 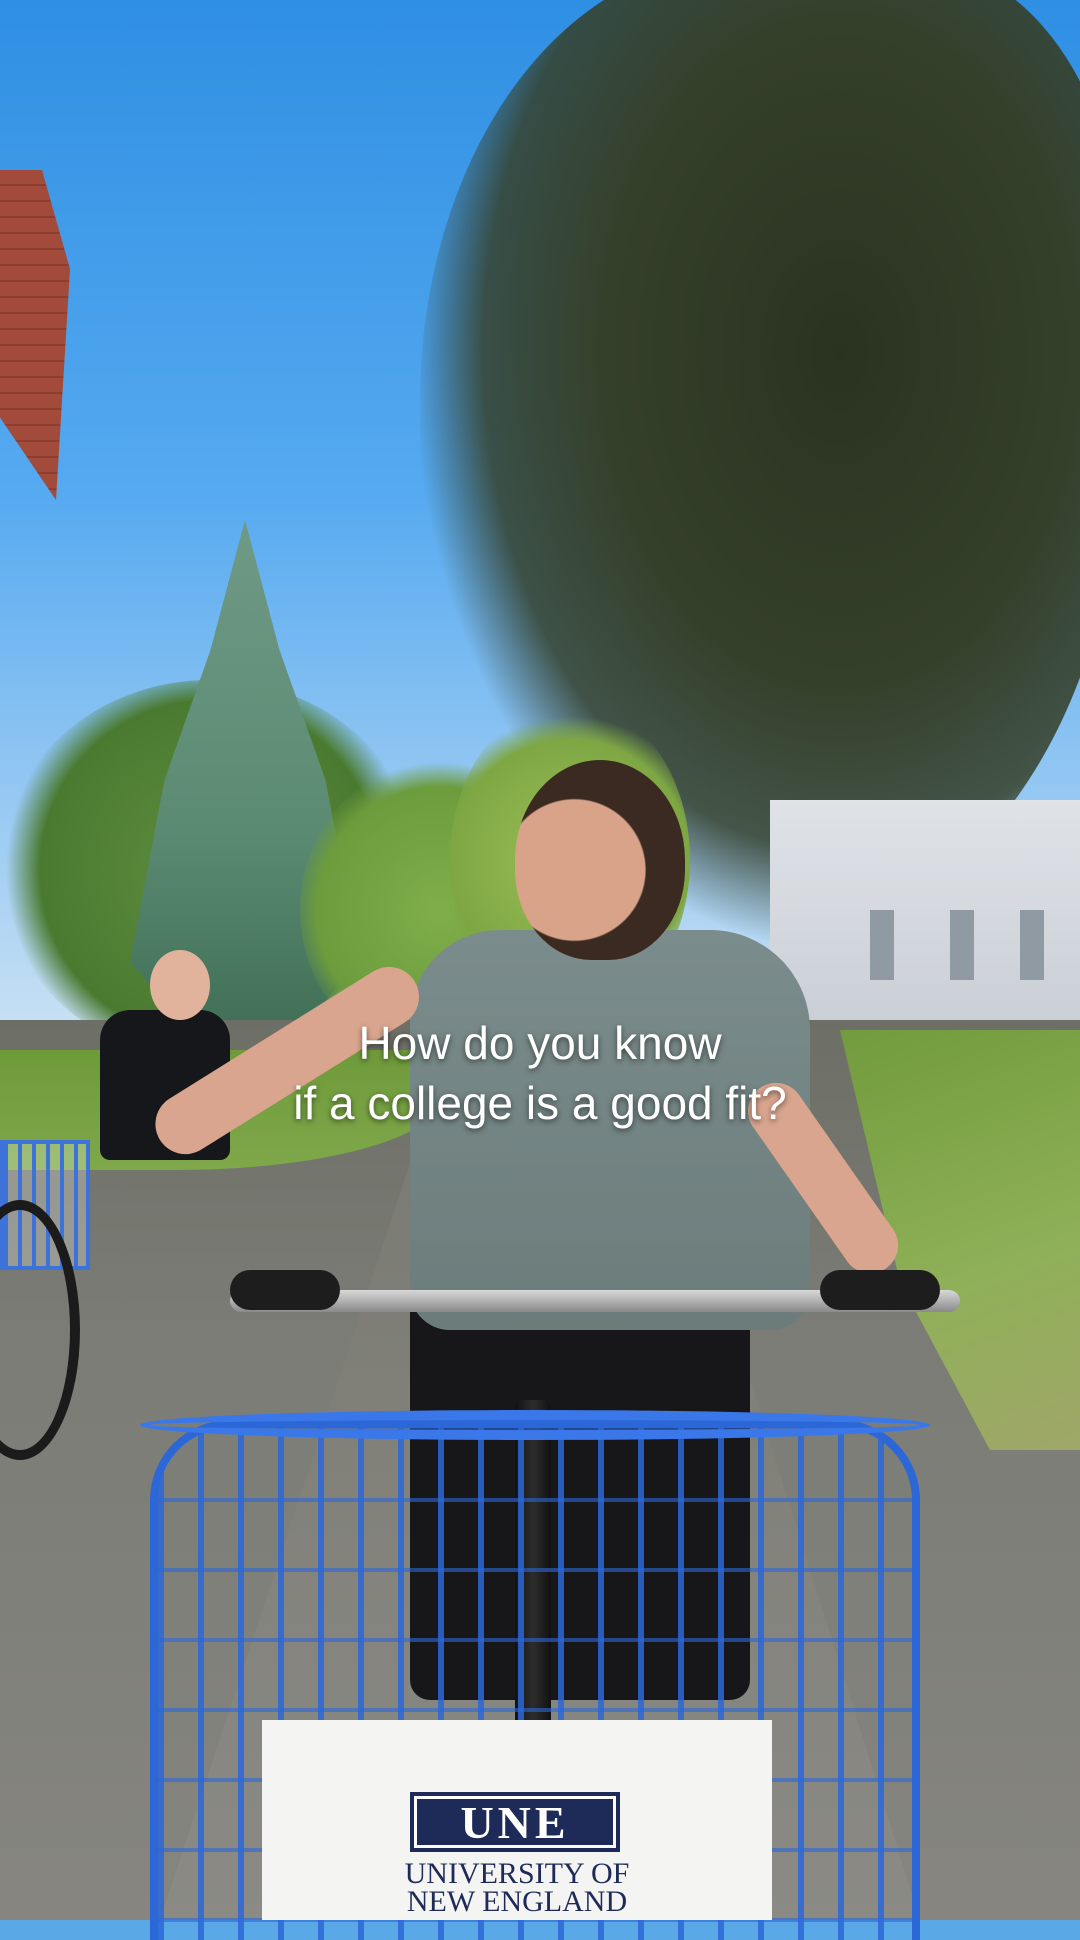 I want to click on background-rider-head, so click(x=180, y=985).